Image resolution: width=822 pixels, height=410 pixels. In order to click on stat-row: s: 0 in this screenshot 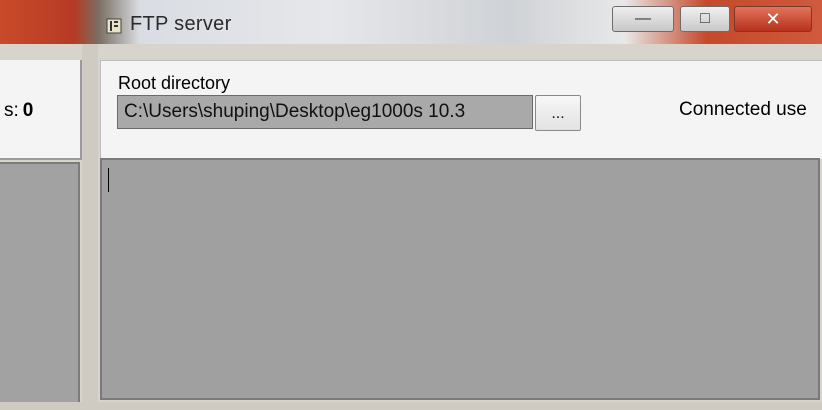, I will do `click(18, 111)`.